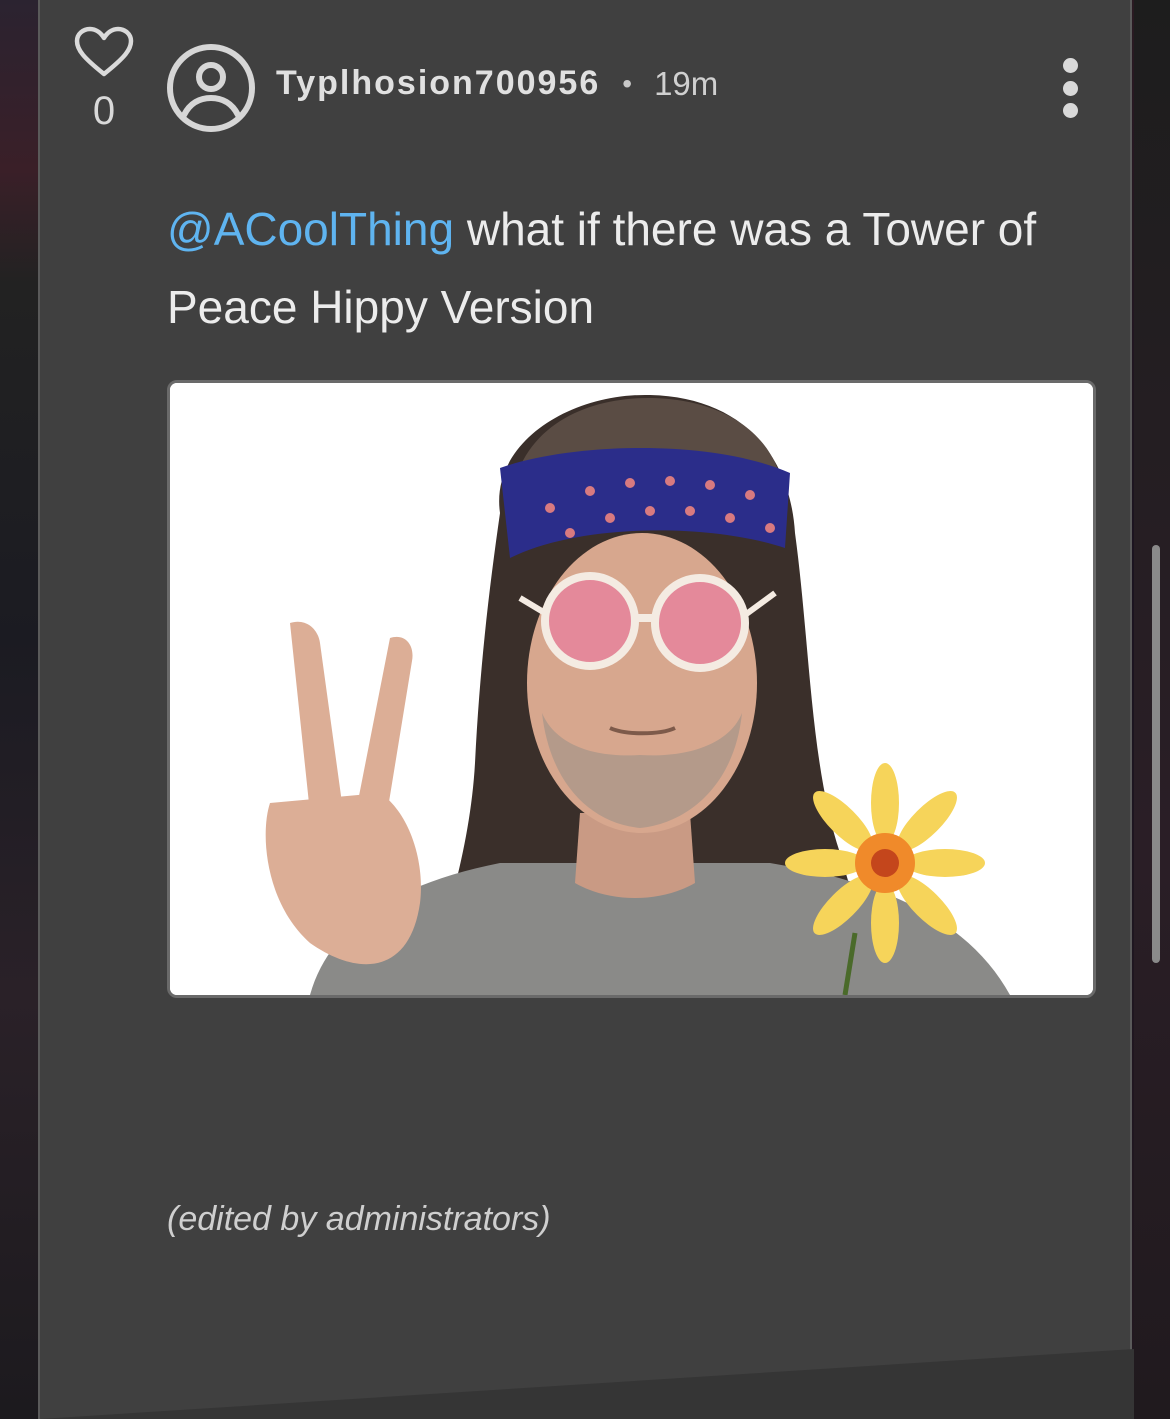  Describe the element at coordinates (19, 709) in the screenshot. I see `background-left` at that location.